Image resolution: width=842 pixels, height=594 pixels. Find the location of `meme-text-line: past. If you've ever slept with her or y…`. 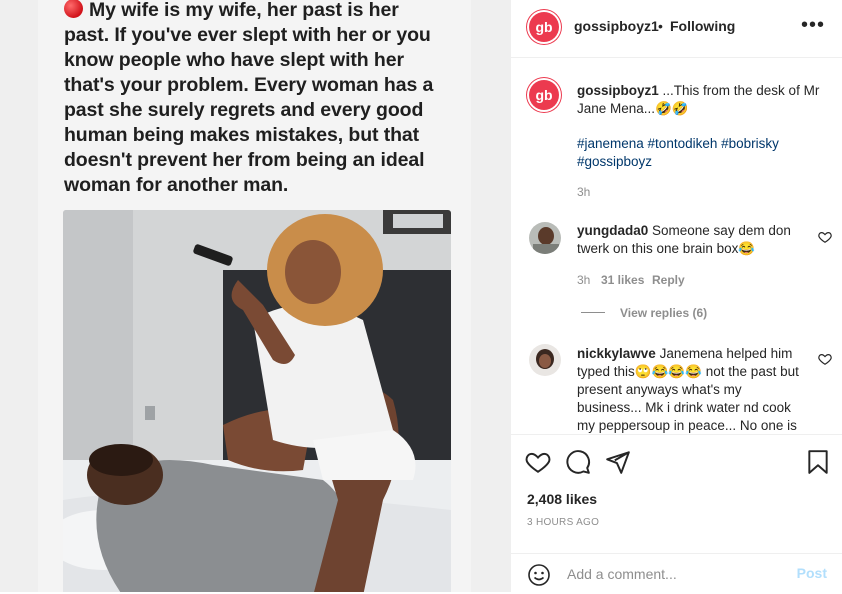

meme-text-line: past. If you've ever slept with her or y… is located at coordinates (247, 35).